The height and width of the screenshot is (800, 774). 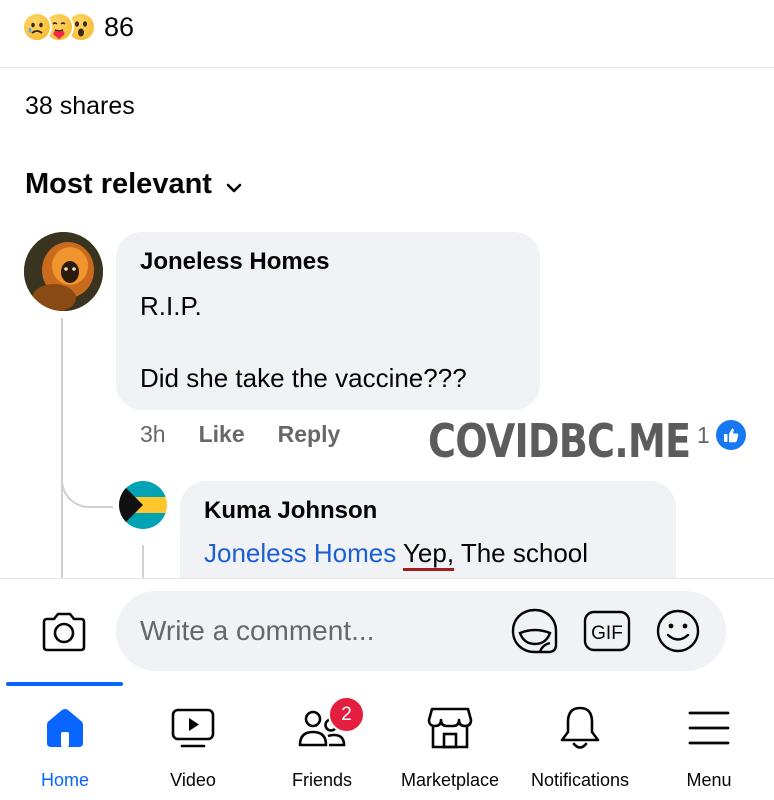 I want to click on sad-emoji-icon, so click(x=37, y=27).